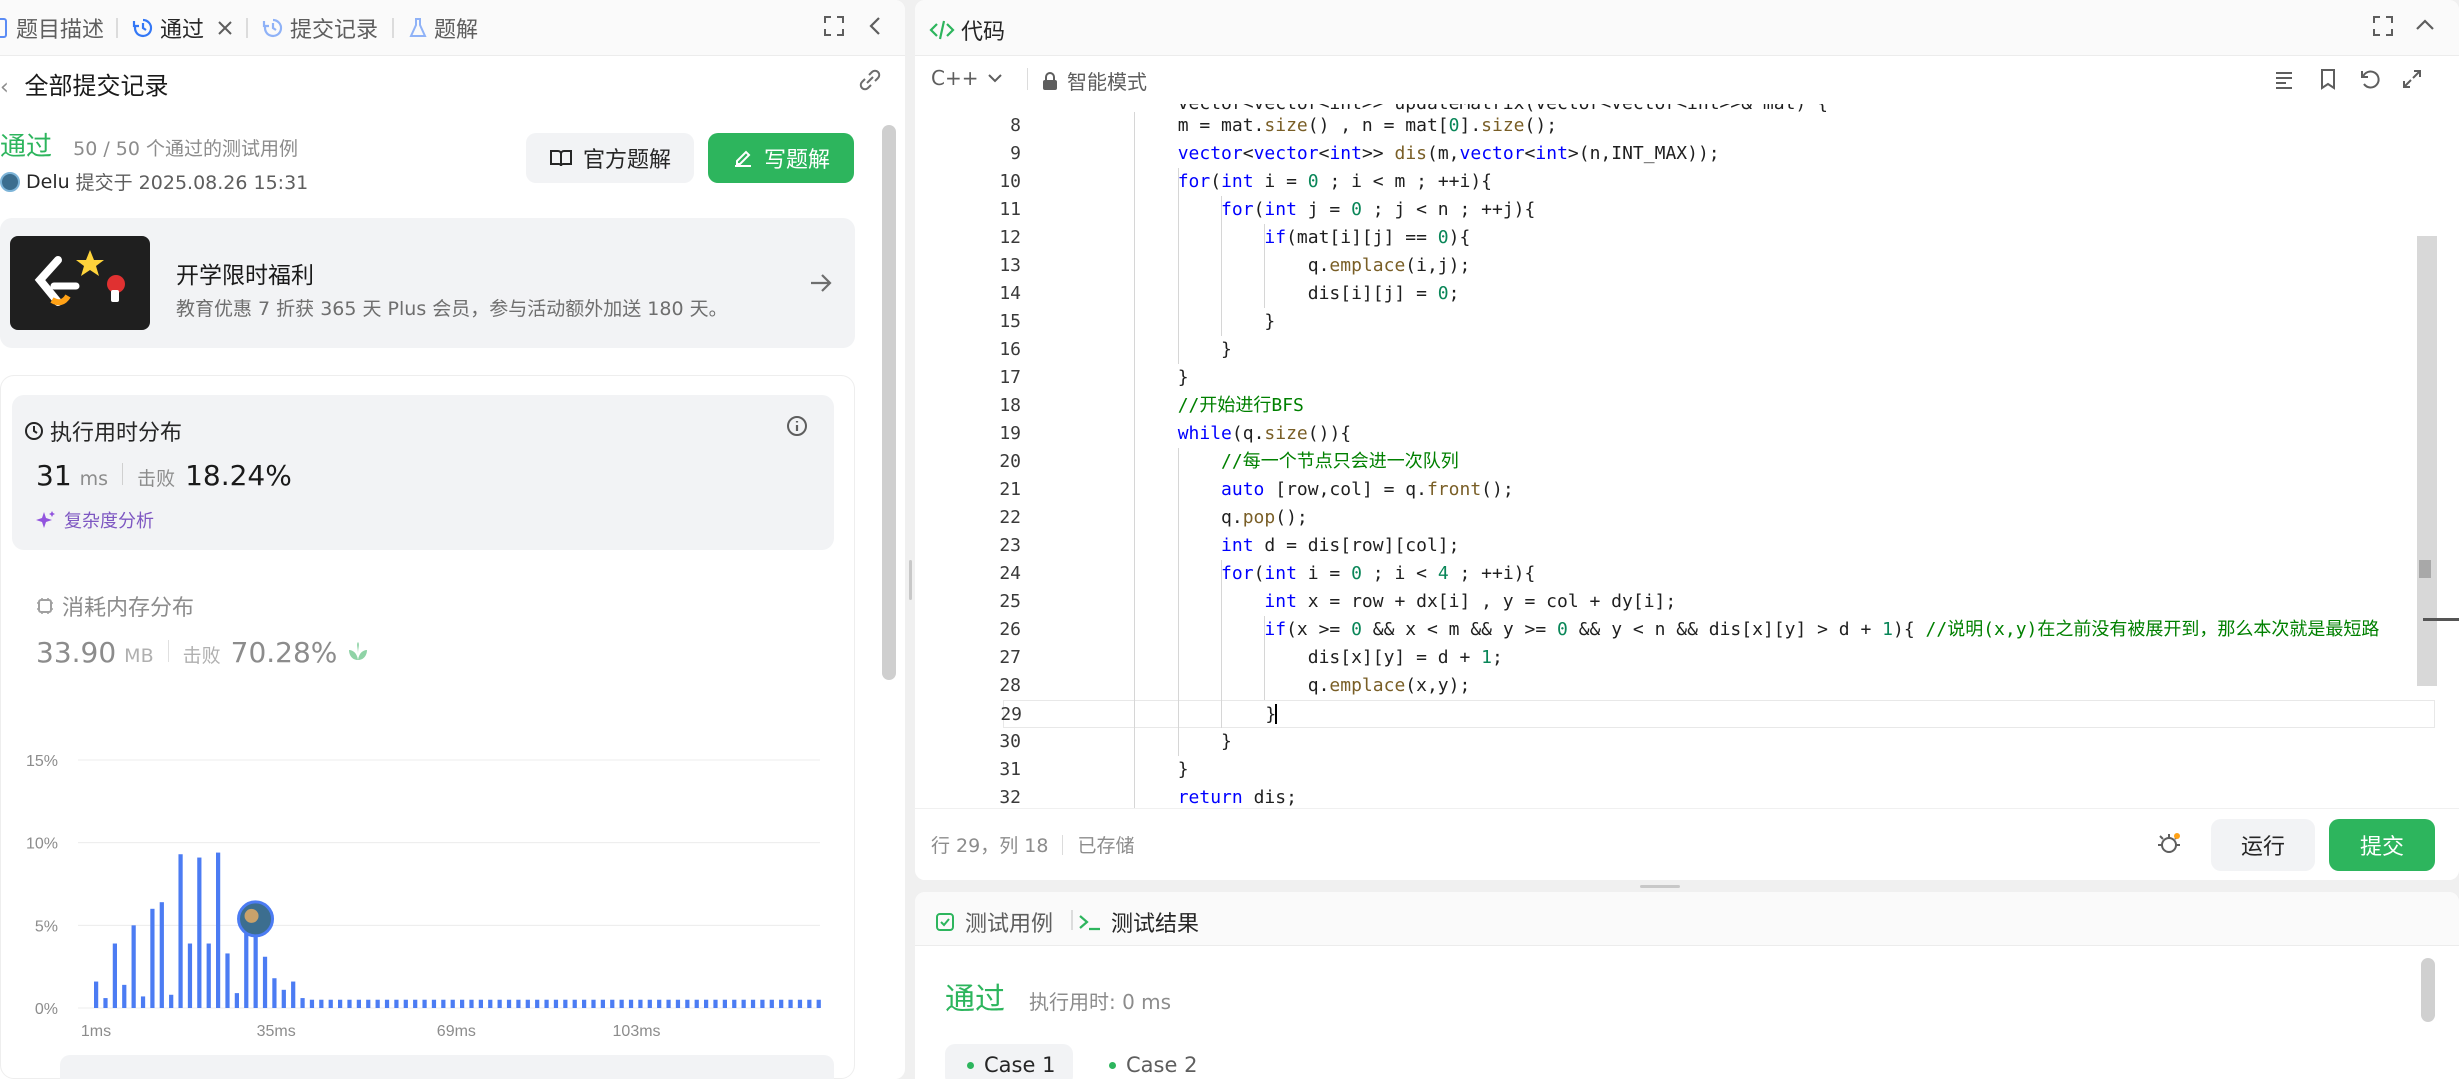  Describe the element at coordinates (1151, 1061) in the screenshot. I see `case-2-tab: Case 2` at that location.